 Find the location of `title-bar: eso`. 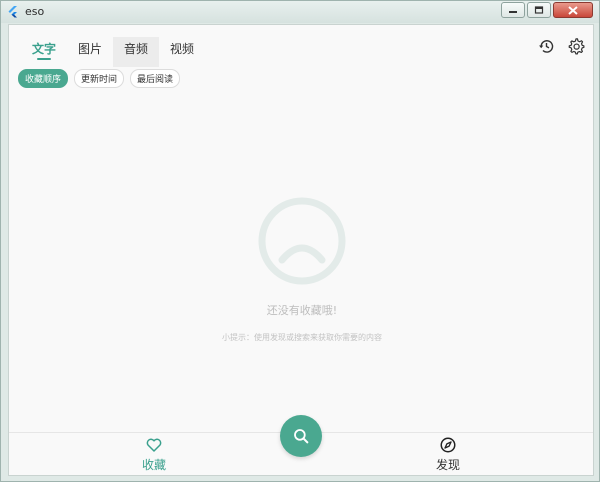

title-bar: eso is located at coordinates (300, 12).